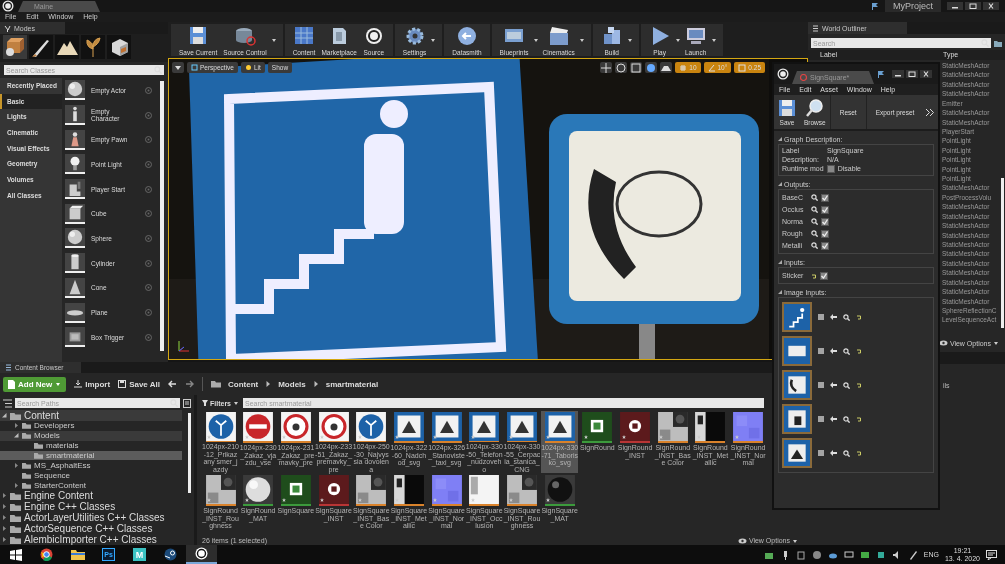 This screenshot has height=564, width=1005. What do you see at coordinates (91, 455) in the screenshot?
I see `folder-item: smartmaterial` at bounding box center [91, 455].